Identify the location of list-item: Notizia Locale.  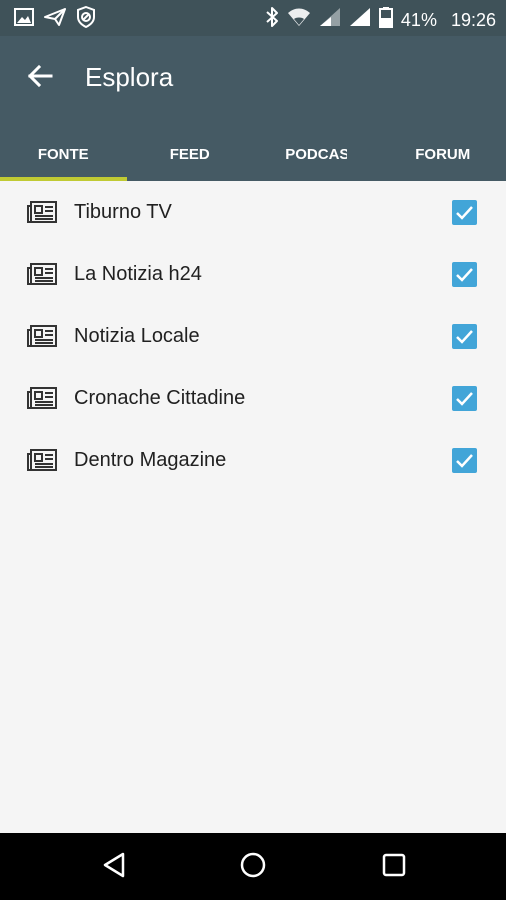
(253, 336).